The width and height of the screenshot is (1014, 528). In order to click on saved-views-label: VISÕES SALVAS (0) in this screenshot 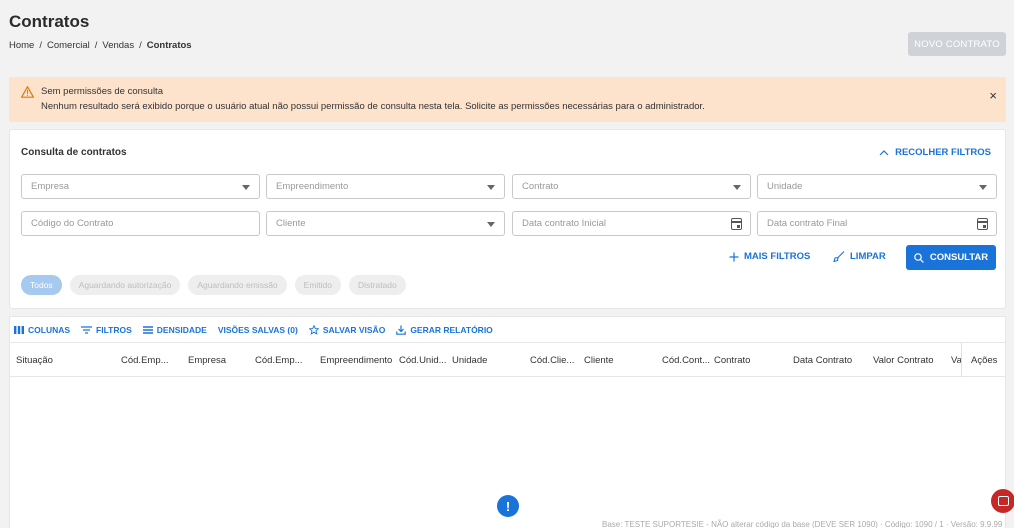, I will do `click(257, 330)`.